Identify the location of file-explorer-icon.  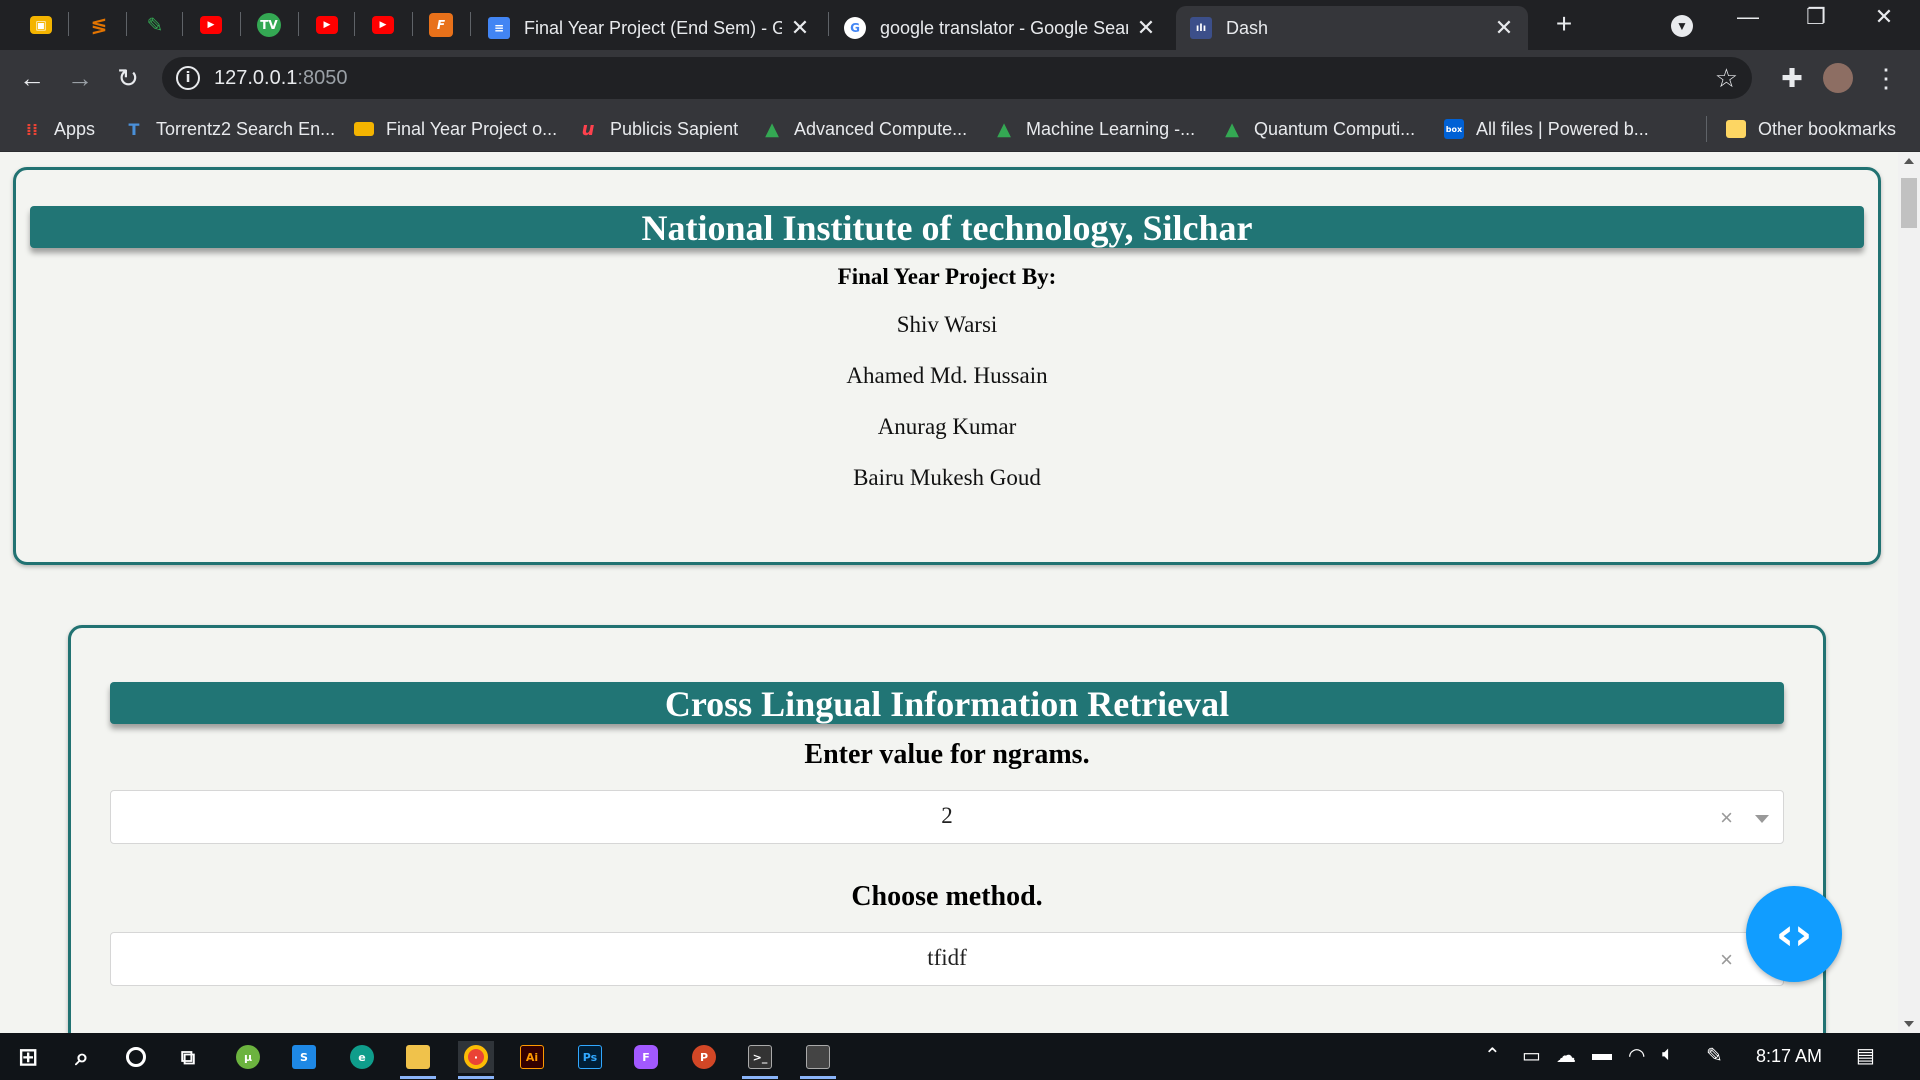
(418, 1060).